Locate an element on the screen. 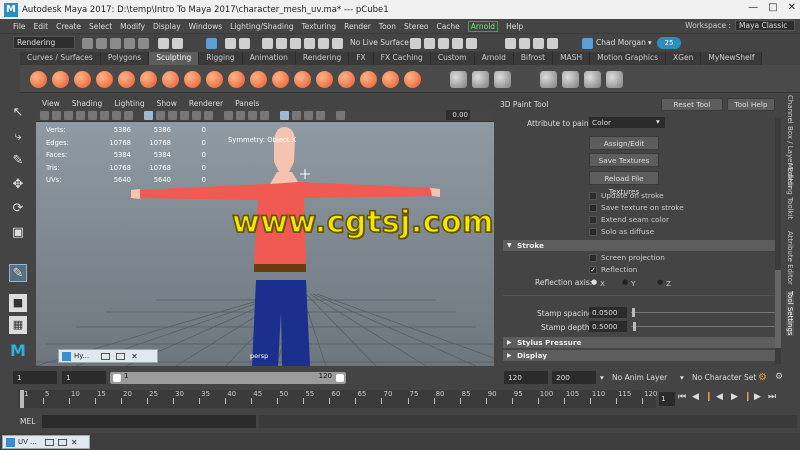 This screenshot has width=800, height=450. shelf-tab-animation: Animation is located at coordinates (269, 58).